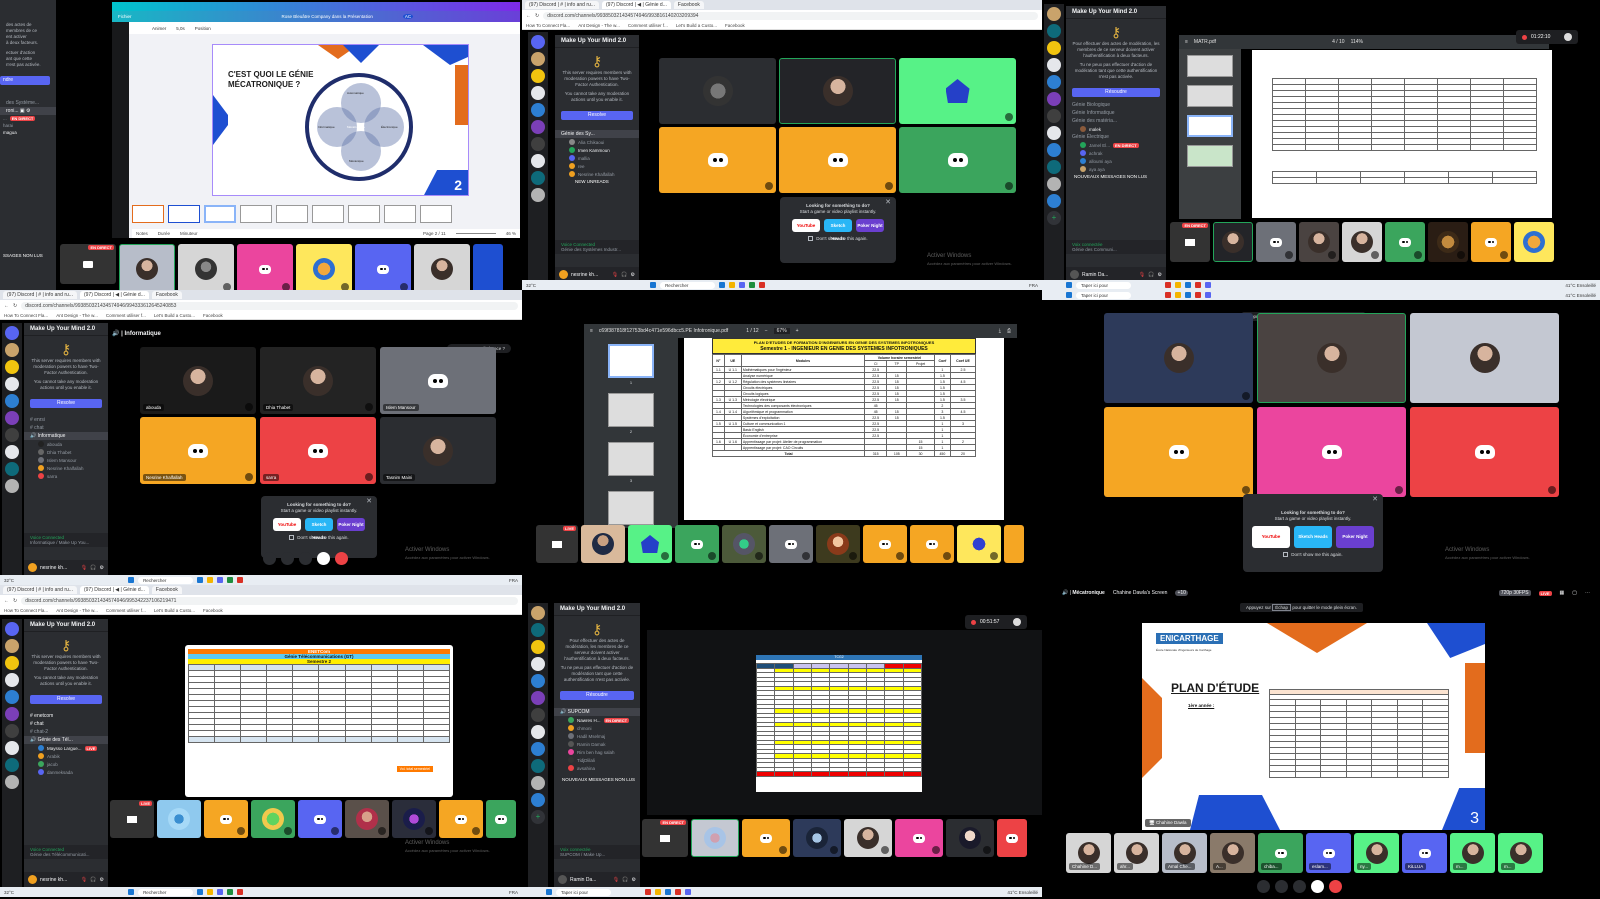 The height and width of the screenshot is (899, 1600). Describe the element at coordinates (1313, 555) in the screenshot. I see `dont-show-checkbox: Don't show me this again.` at that location.